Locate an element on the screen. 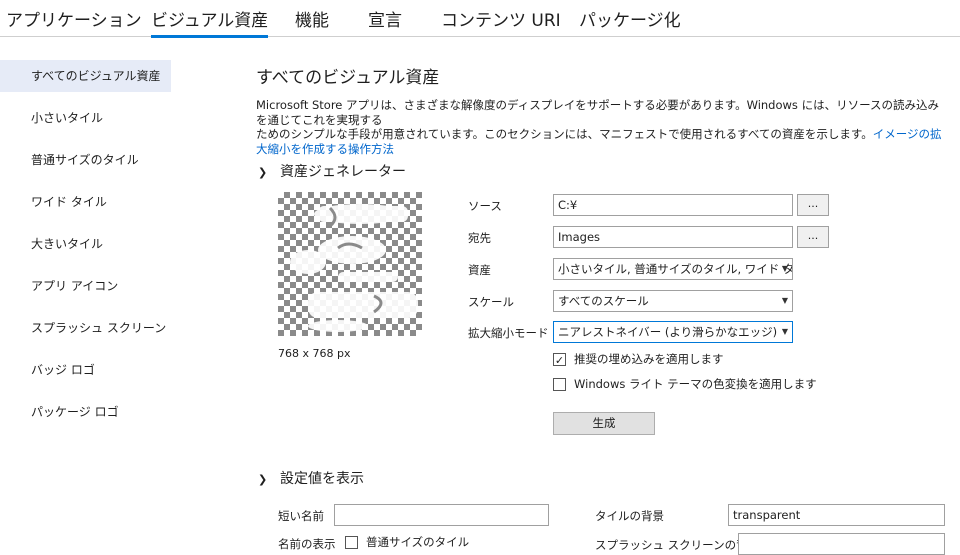  scale-label: スケール is located at coordinates (491, 302).